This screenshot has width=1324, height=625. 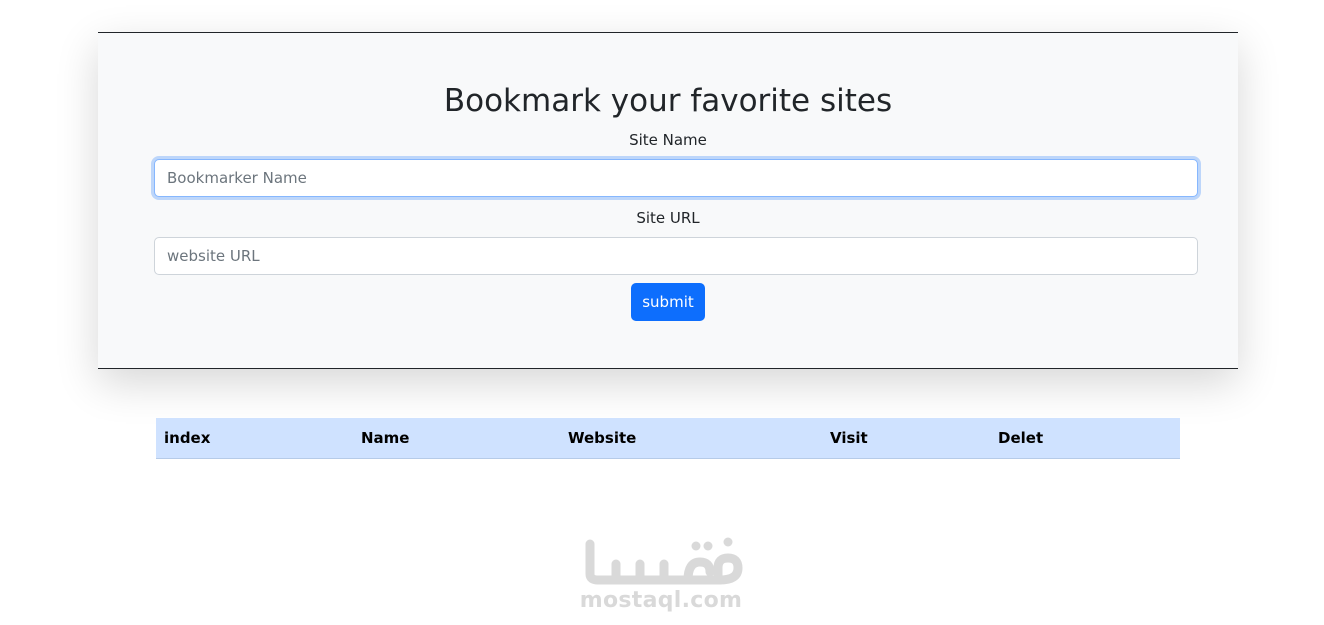 I want to click on column-header-visit: Visit, so click(x=906, y=438).